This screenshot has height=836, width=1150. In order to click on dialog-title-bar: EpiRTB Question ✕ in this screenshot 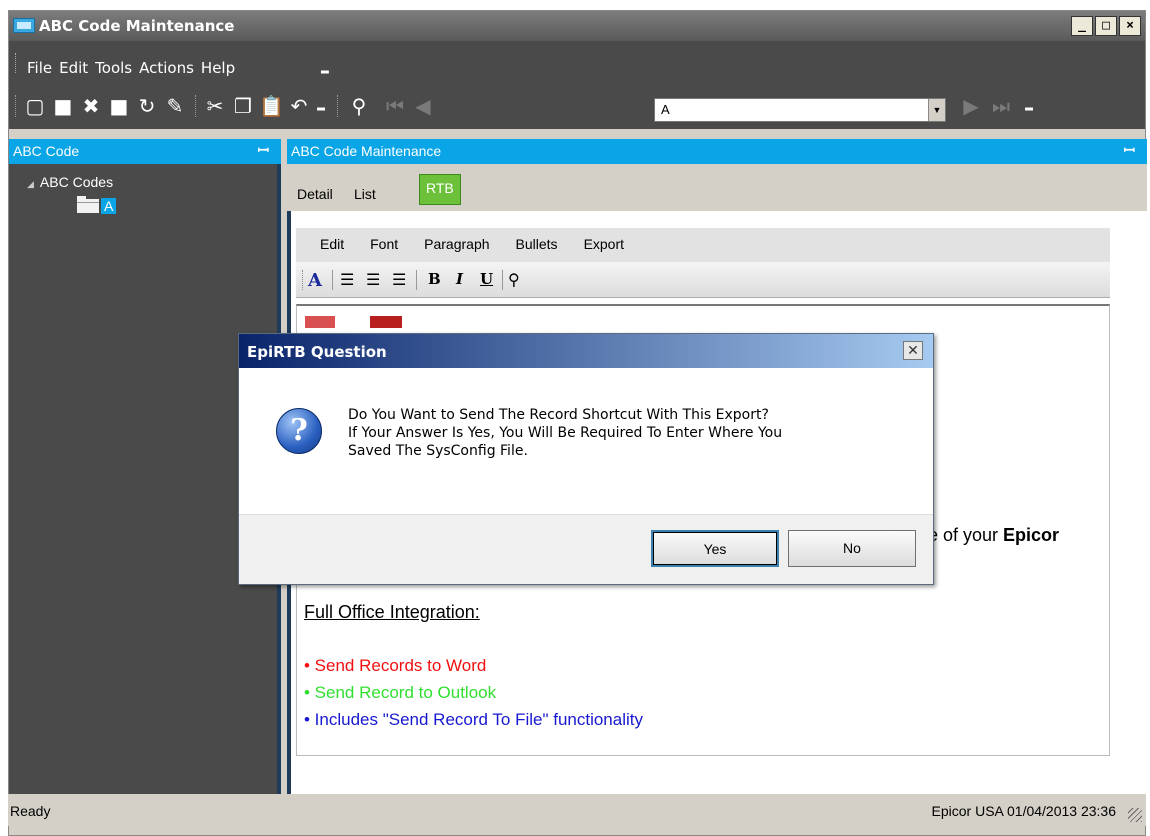, I will do `click(586, 351)`.